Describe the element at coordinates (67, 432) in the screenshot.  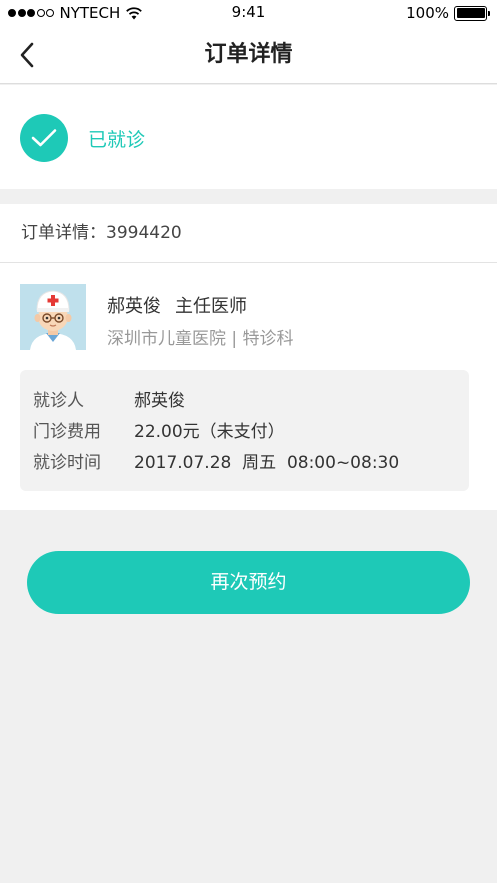
I see `fee-label: 门诊费用` at that location.